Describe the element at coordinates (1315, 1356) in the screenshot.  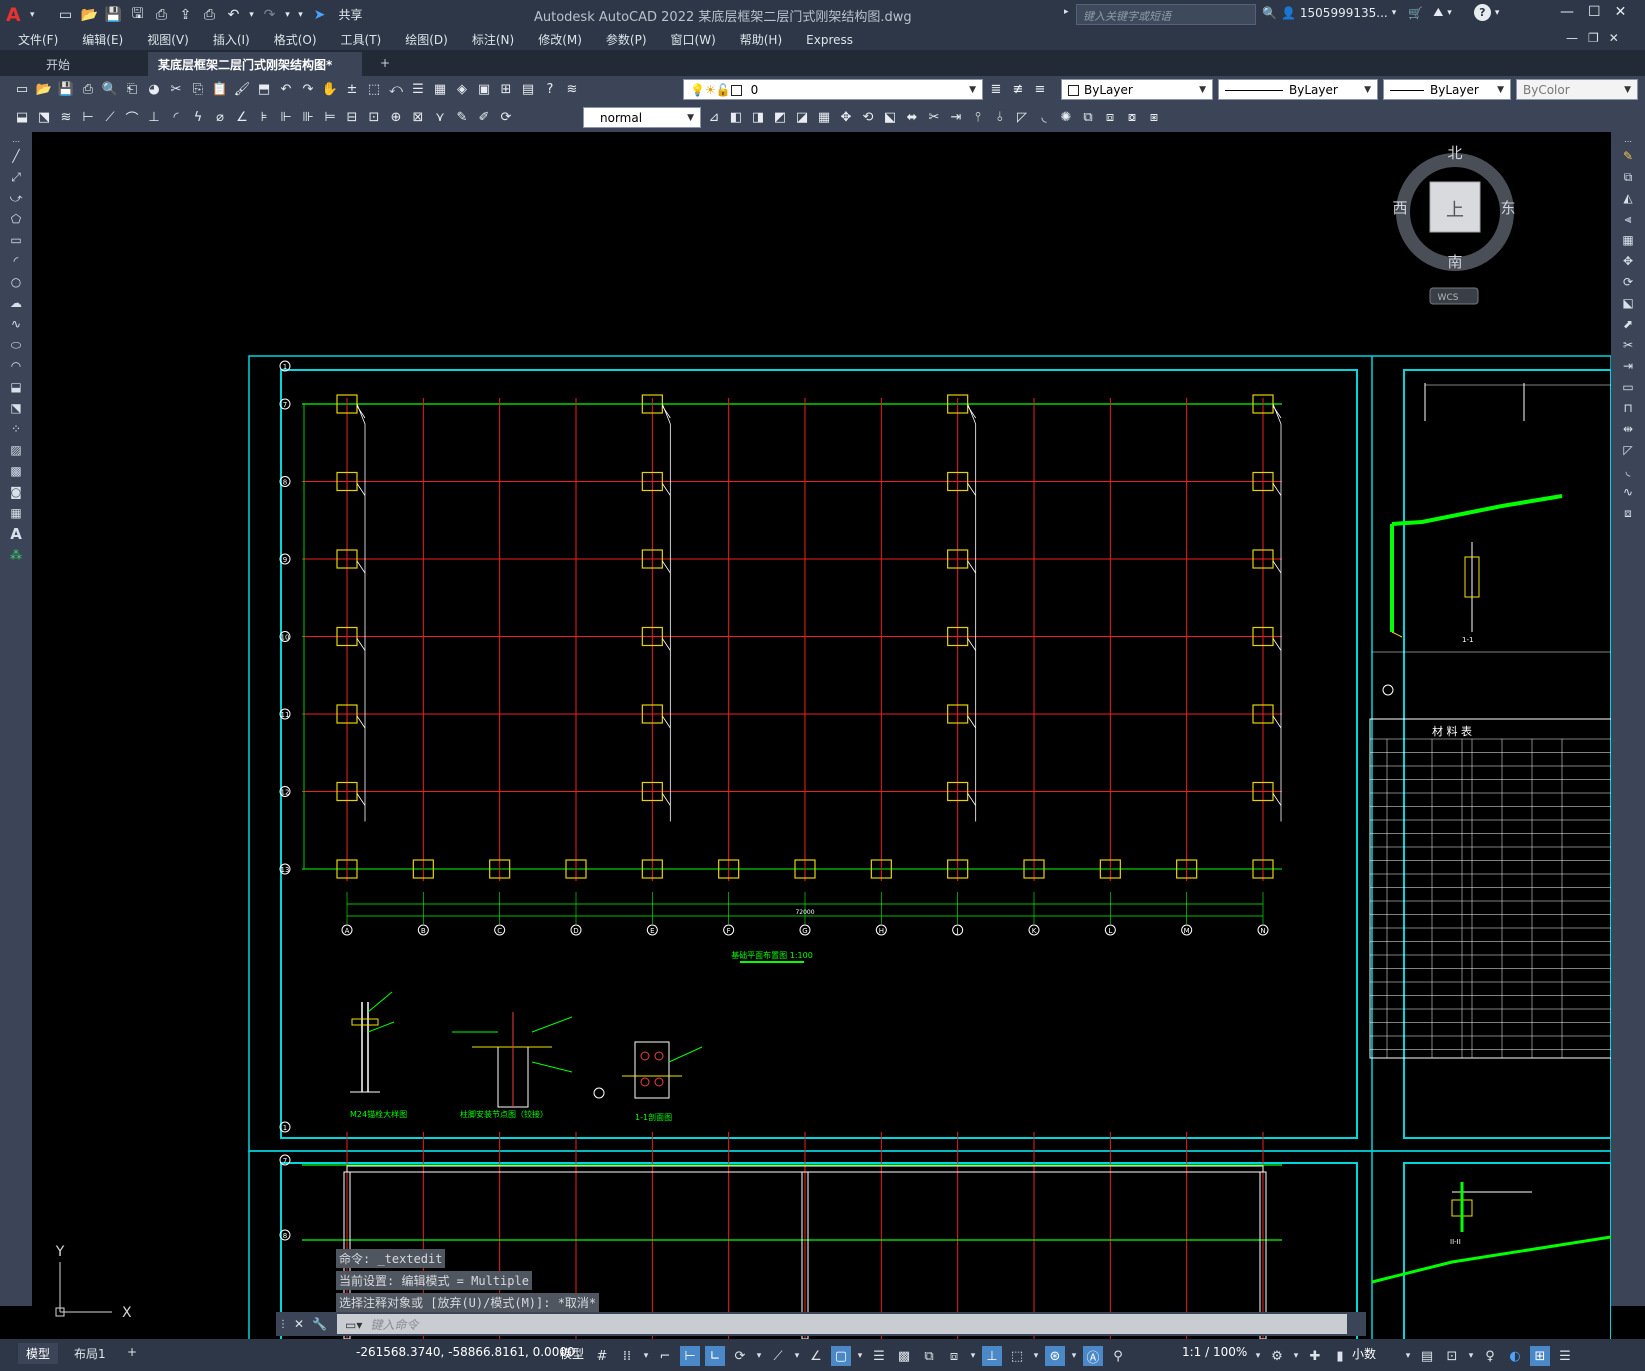
I see `annotation-monitor-icon: ✚` at that location.